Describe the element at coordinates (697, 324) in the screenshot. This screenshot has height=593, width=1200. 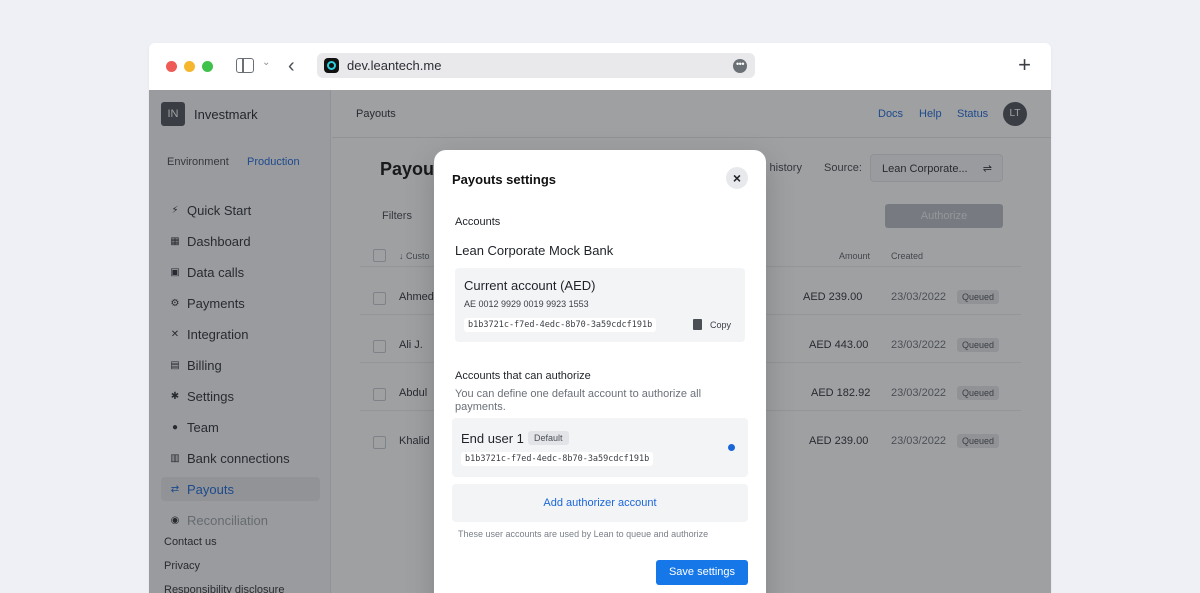
I see `clipboard-icon` at that location.